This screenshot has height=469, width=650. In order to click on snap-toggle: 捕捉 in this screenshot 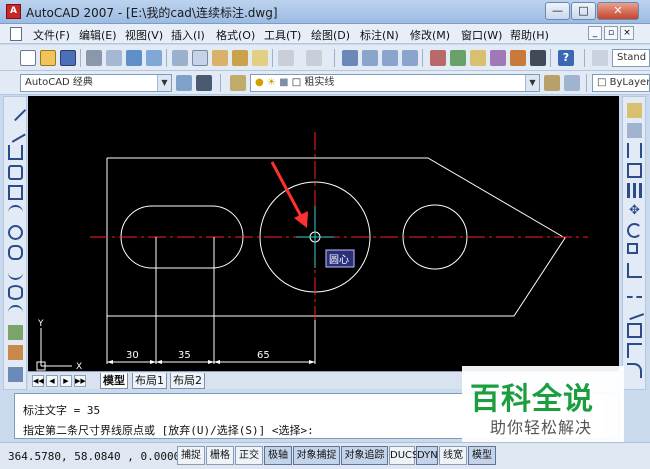, I will do `click(191, 455)`.